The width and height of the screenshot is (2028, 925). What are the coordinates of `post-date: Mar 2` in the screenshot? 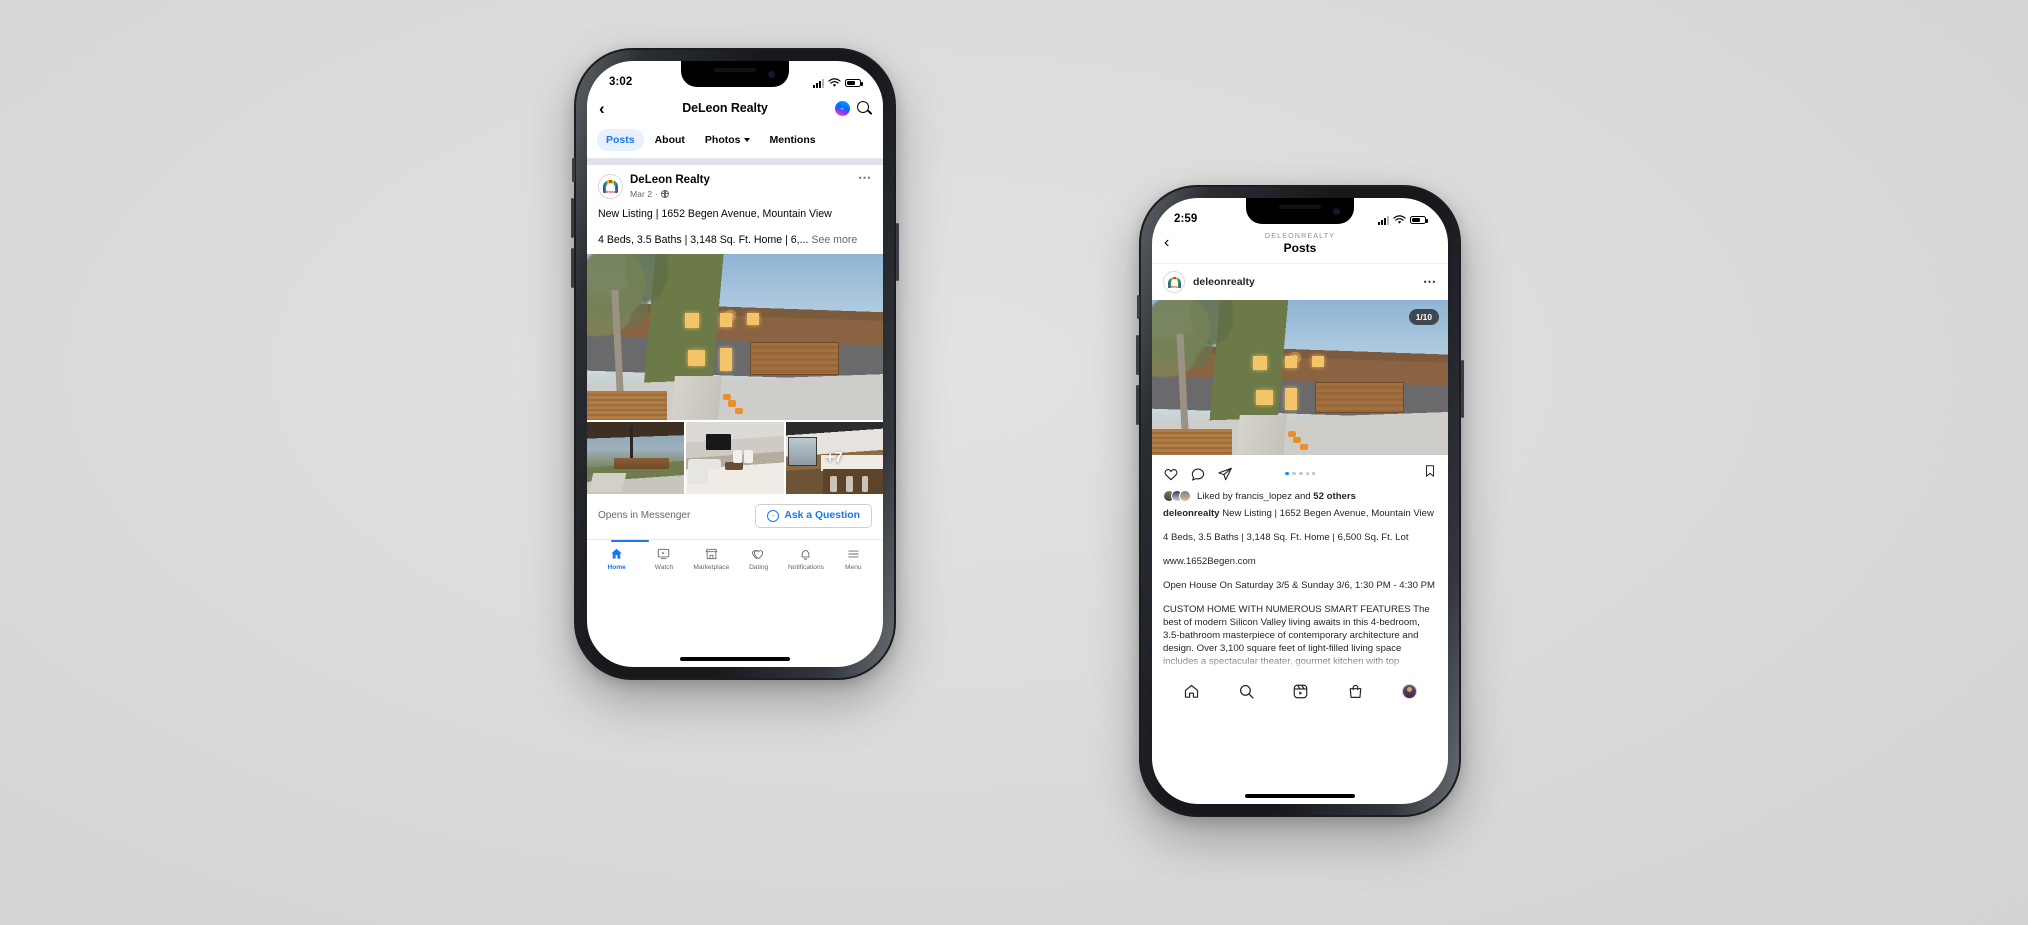 It's located at (641, 193).